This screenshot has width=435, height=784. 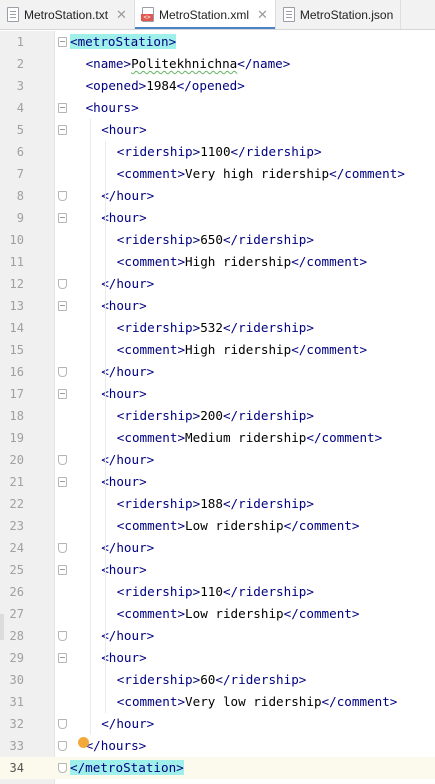 I want to click on code-line: 29 <hour>, so click(x=217, y=658).